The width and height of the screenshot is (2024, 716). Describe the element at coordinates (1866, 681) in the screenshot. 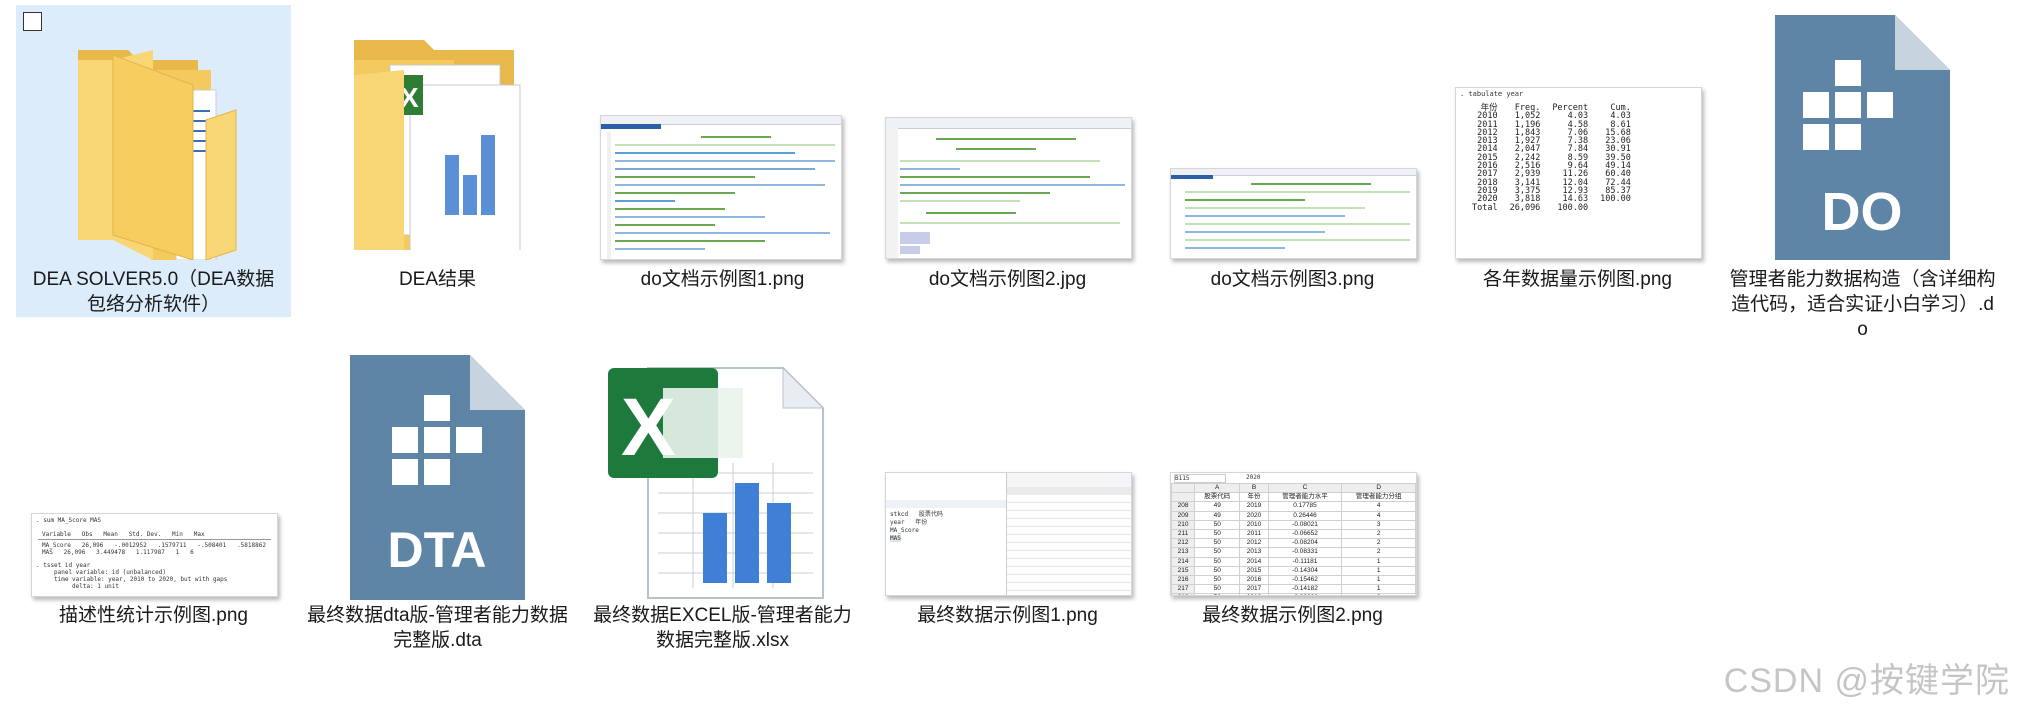

I see `csdn-watermark: CSDN @按键学院` at that location.